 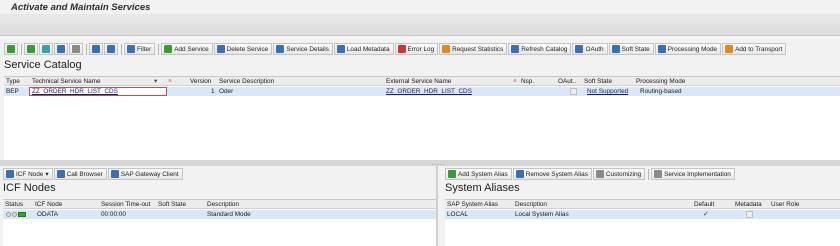 What do you see at coordinates (363, 49) in the screenshot?
I see `load-metadata-button: Load Metadata` at bounding box center [363, 49].